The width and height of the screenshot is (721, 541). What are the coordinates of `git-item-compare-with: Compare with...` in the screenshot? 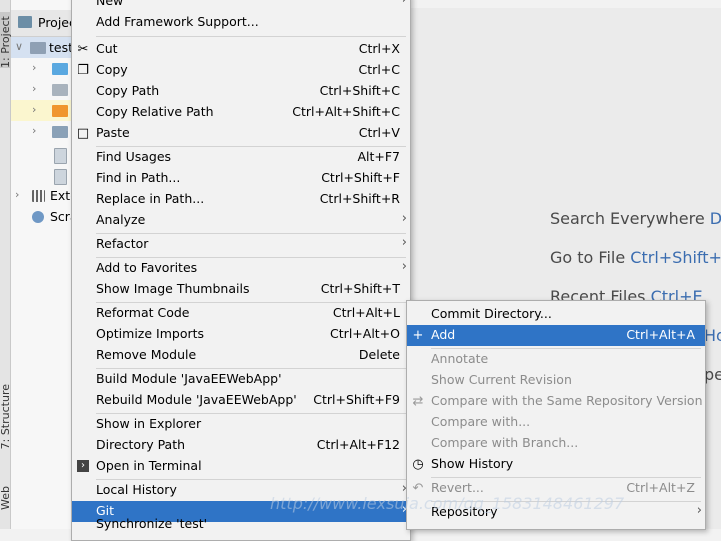 It's located at (556, 422).